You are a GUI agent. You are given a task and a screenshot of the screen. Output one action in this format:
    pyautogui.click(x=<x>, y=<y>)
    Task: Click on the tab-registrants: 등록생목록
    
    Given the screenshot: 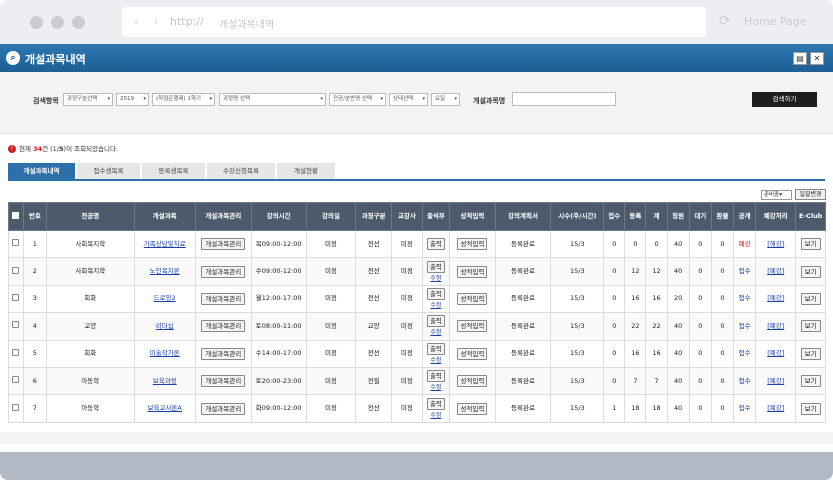 What is the action you would take?
    pyautogui.click(x=173, y=171)
    